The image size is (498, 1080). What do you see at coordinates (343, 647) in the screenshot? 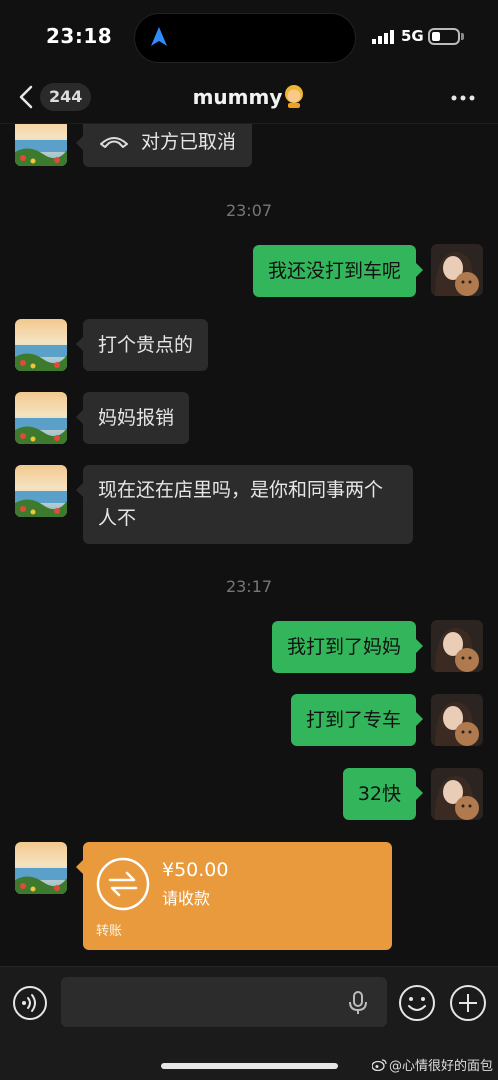
I see `message-text: 我打到了妈妈` at bounding box center [343, 647].